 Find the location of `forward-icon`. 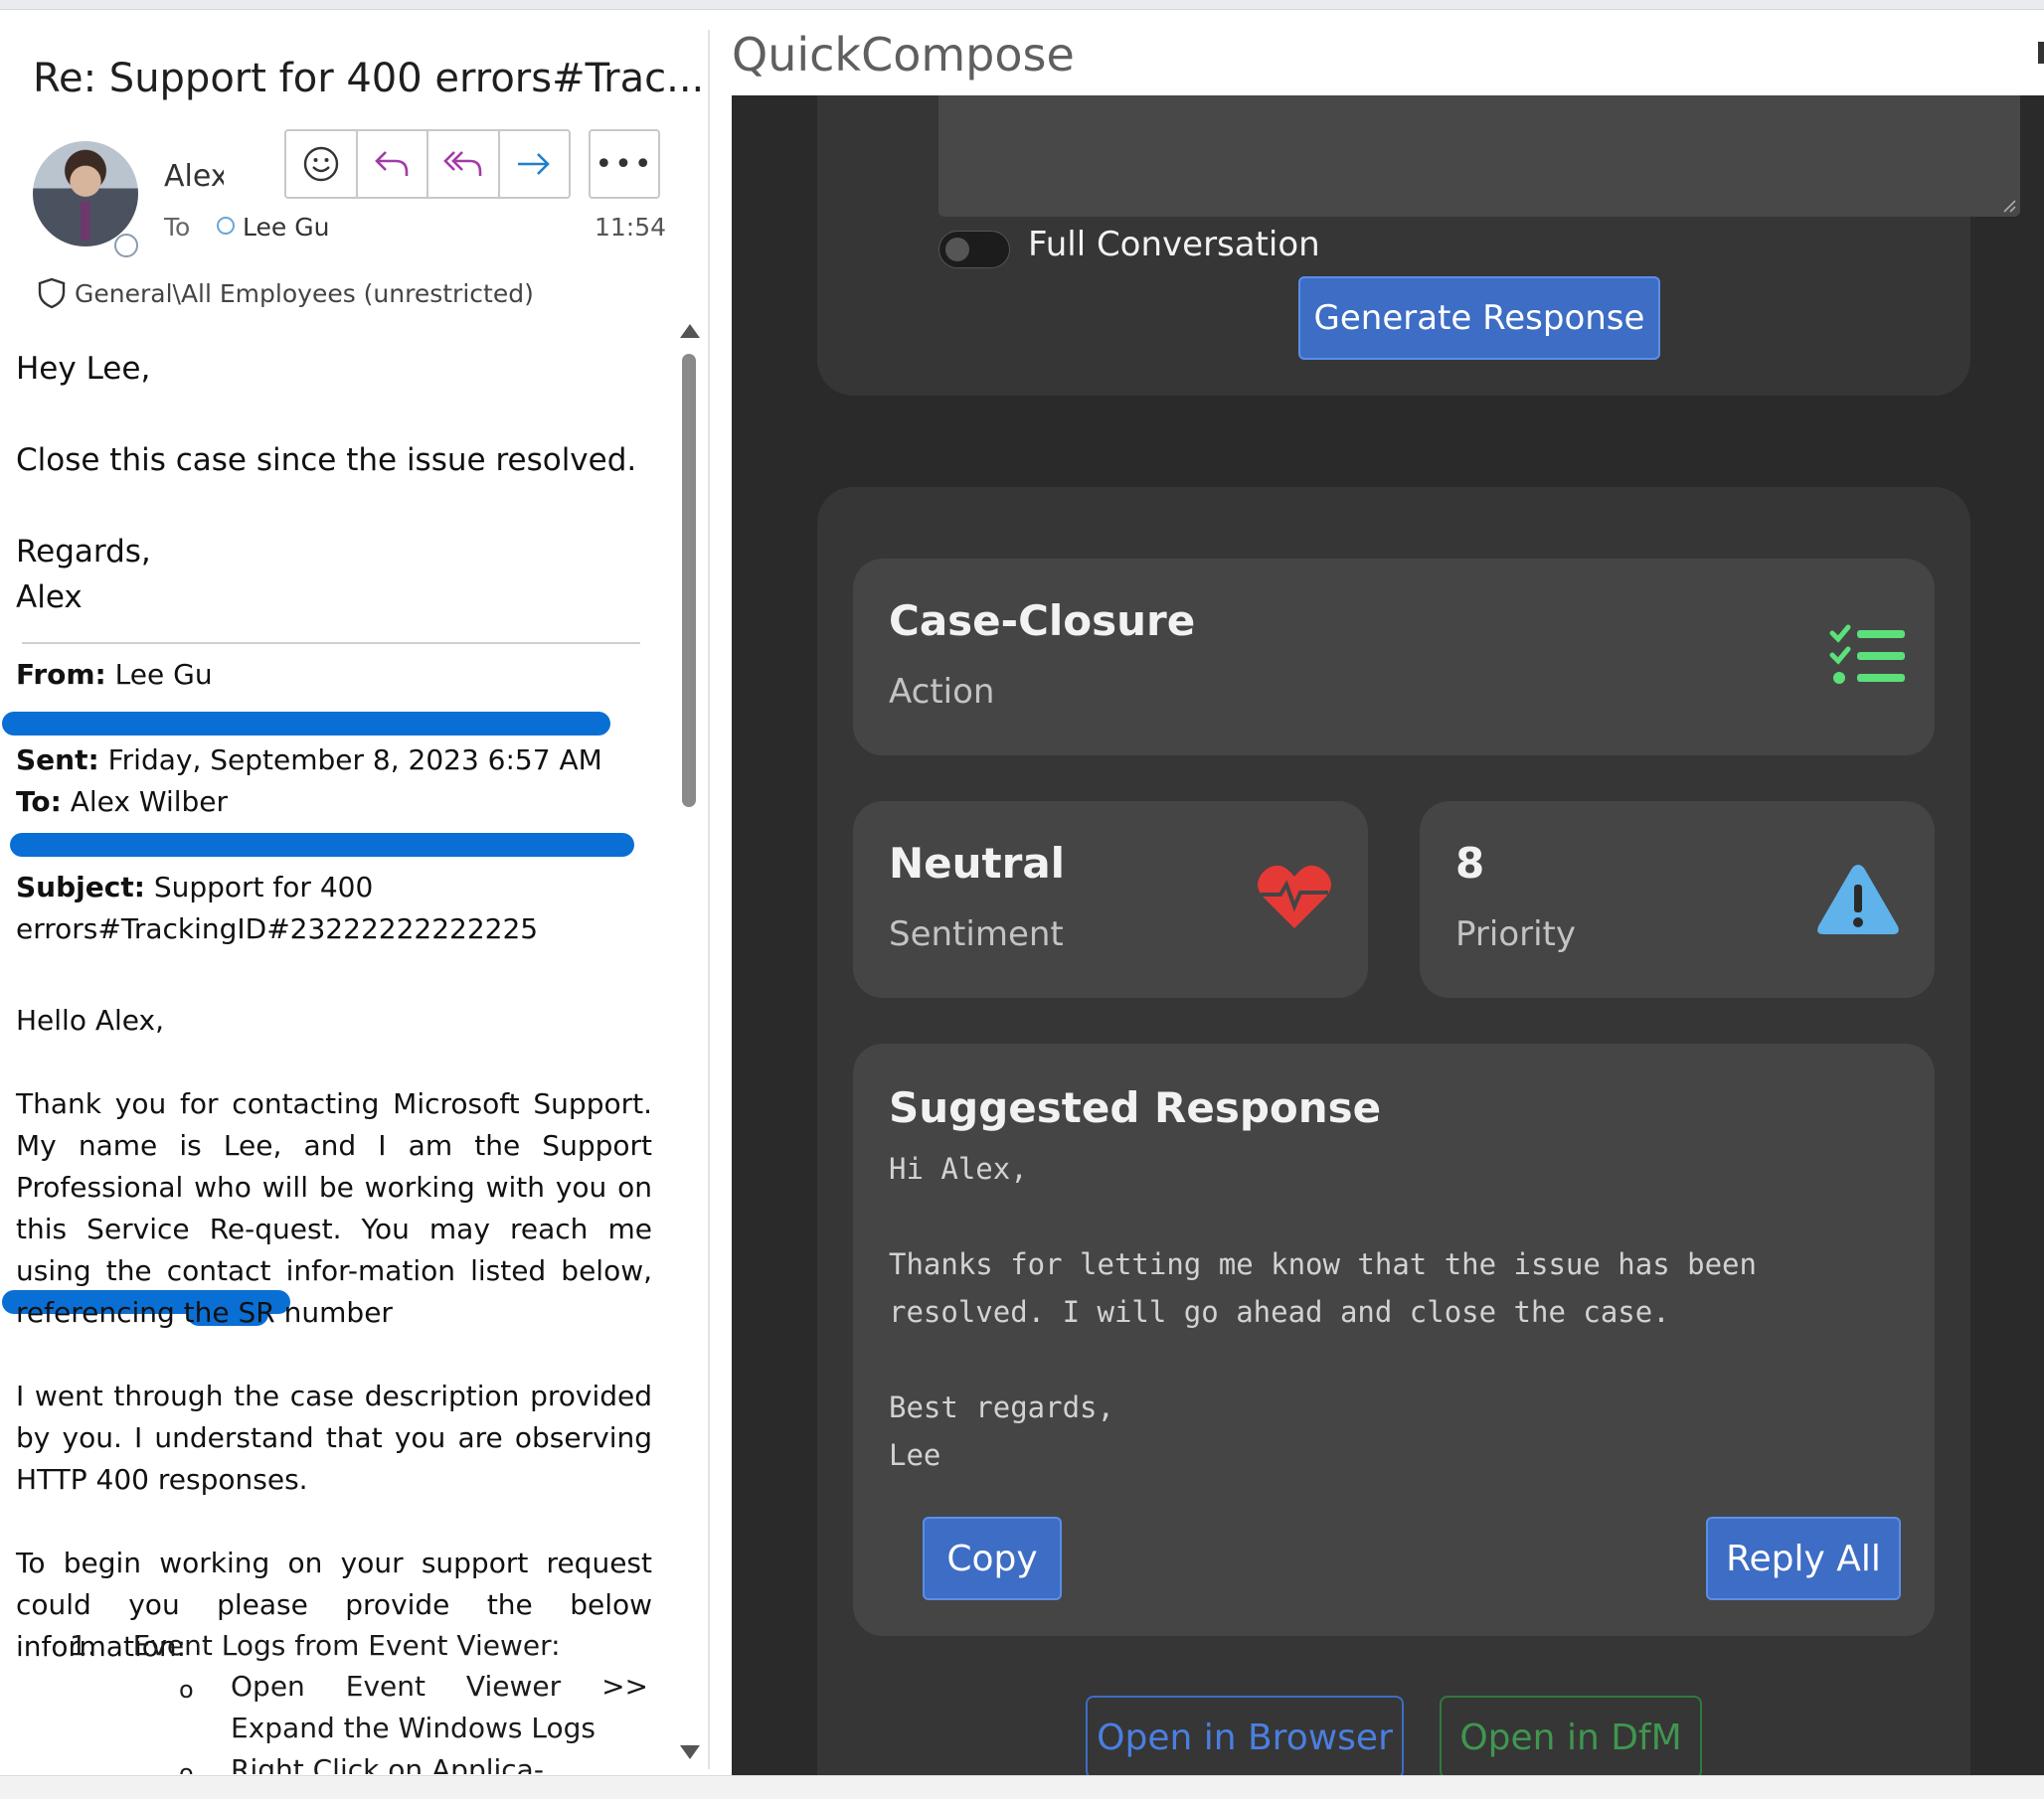

forward-icon is located at coordinates (534, 164).